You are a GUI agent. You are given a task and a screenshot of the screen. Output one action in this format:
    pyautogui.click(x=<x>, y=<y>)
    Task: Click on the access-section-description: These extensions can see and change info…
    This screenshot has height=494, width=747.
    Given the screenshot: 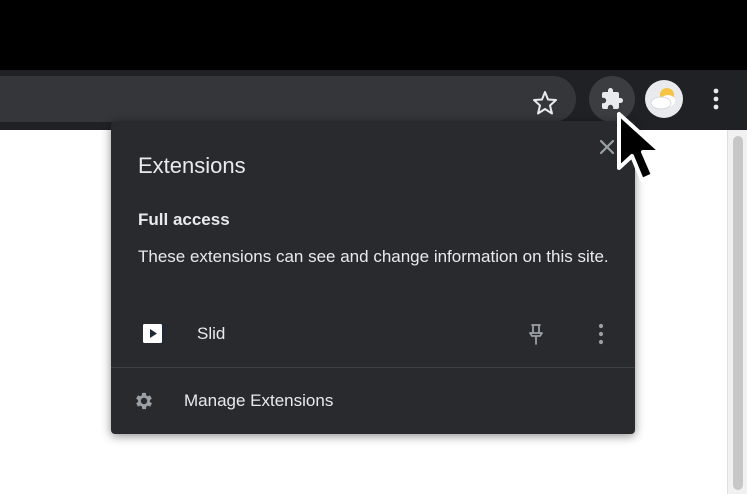 What is the action you would take?
    pyautogui.click(x=373, y=256)
    